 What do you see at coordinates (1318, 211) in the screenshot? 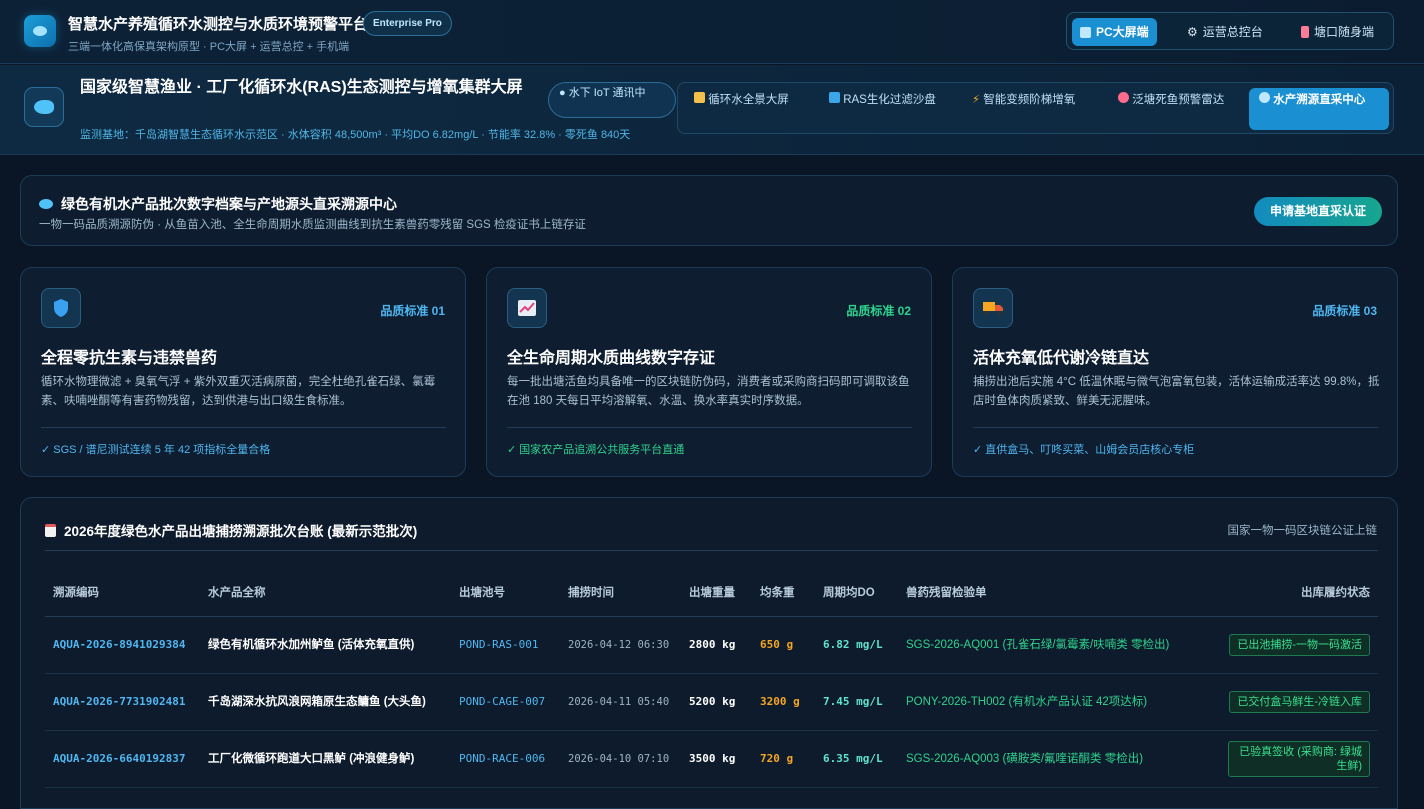
I see `apply-certification-button: 申请基地直采认证` at bounding box center [1318, 211].